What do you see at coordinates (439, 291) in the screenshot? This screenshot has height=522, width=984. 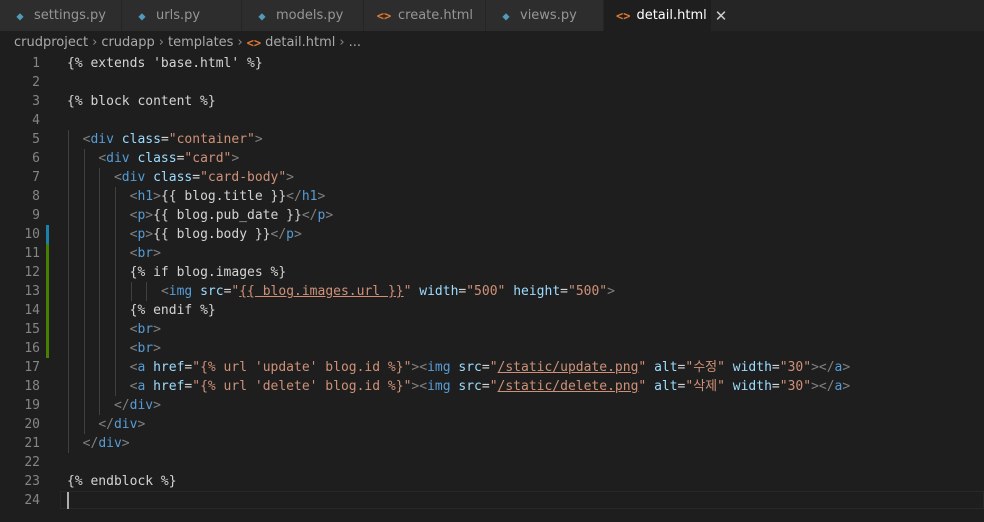 I see `code-token: width` at bounding box center [439, 291].